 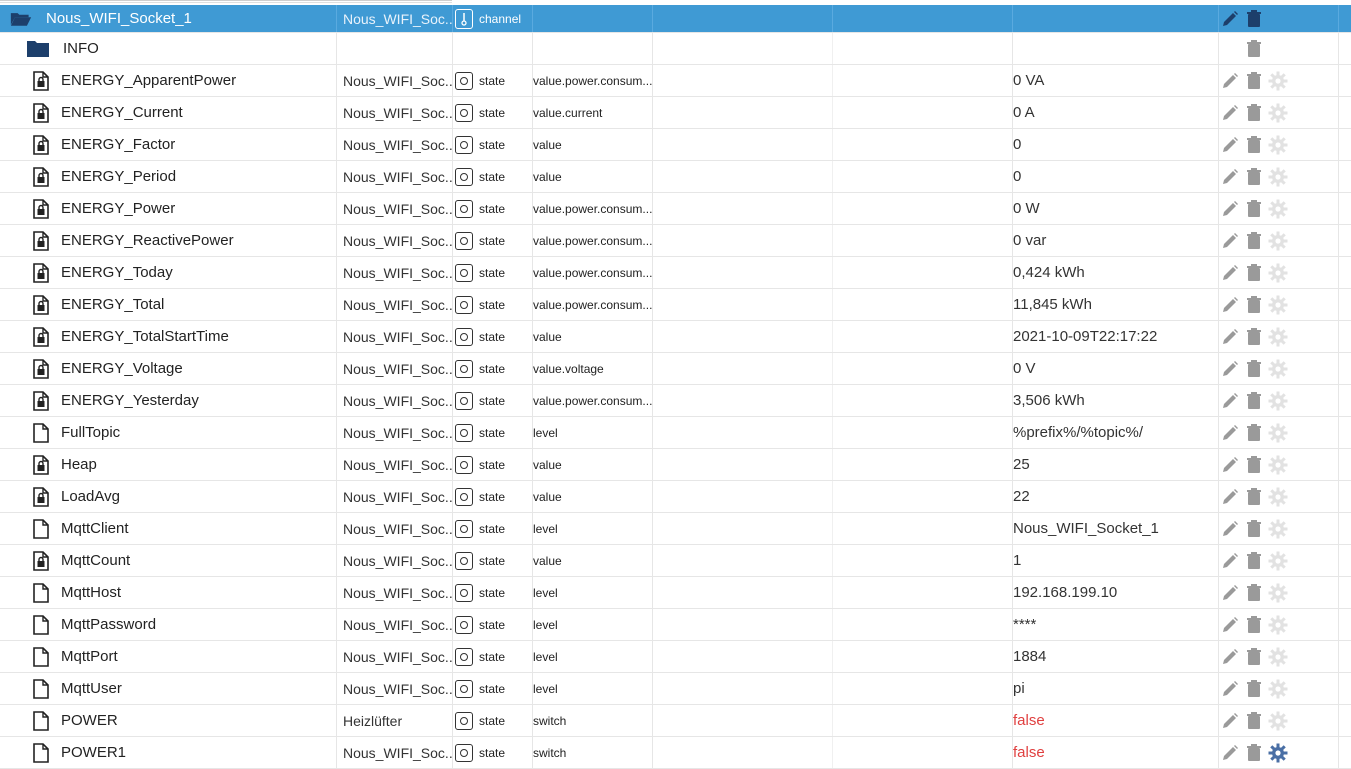 I want to click on state-value: 1, so click(x=1116, y=560).